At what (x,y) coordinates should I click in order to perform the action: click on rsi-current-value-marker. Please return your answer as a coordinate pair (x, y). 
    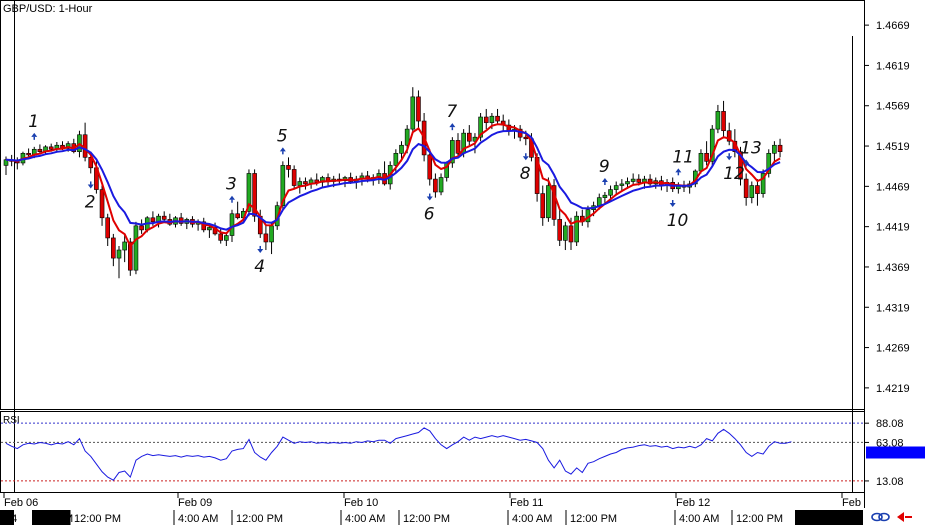
    Looking at the image, I should click on (895, 452).